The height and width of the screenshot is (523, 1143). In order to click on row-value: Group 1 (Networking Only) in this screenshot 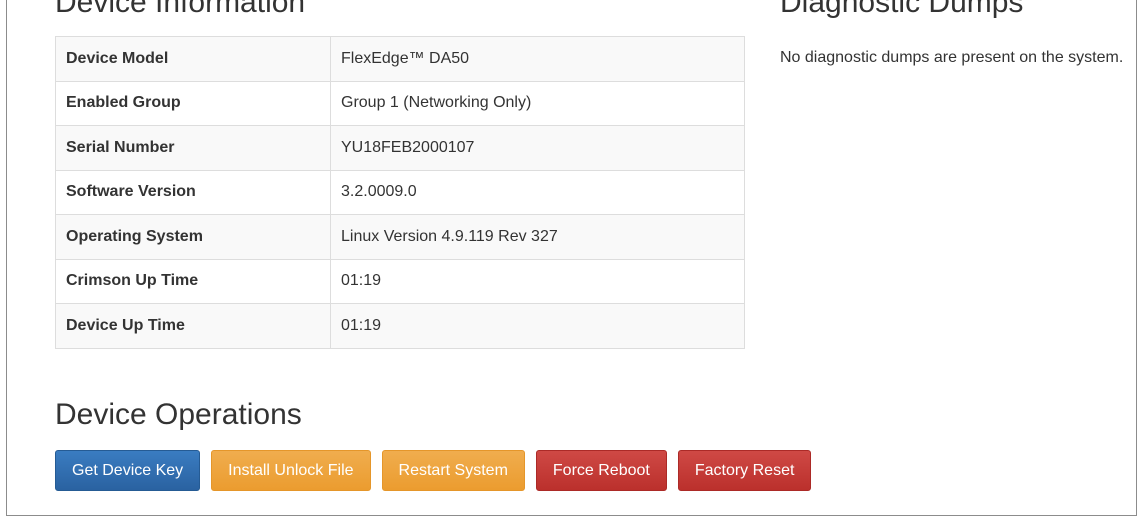, I will do `click(537, 103)`.